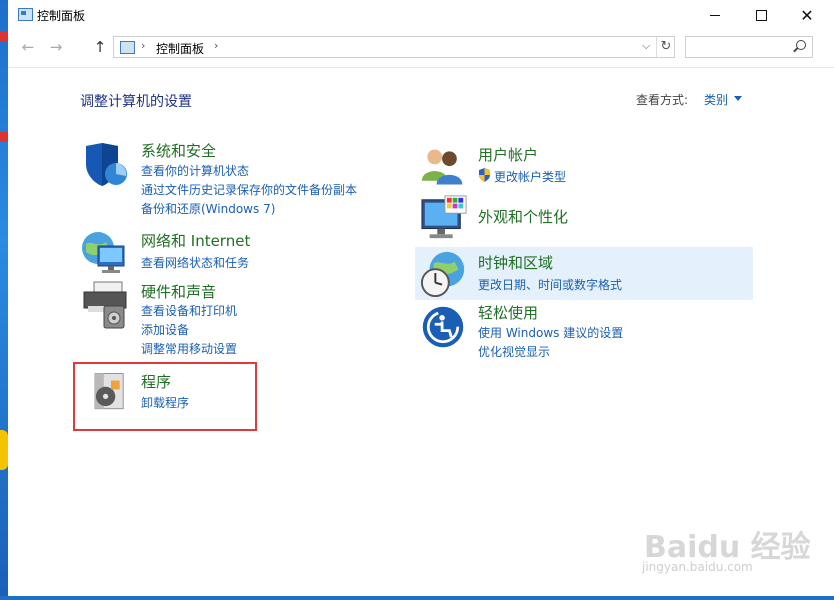 The image size is (834, 600). I want to click on category-title-appearance: 外观和个性化, so click(523, 216).